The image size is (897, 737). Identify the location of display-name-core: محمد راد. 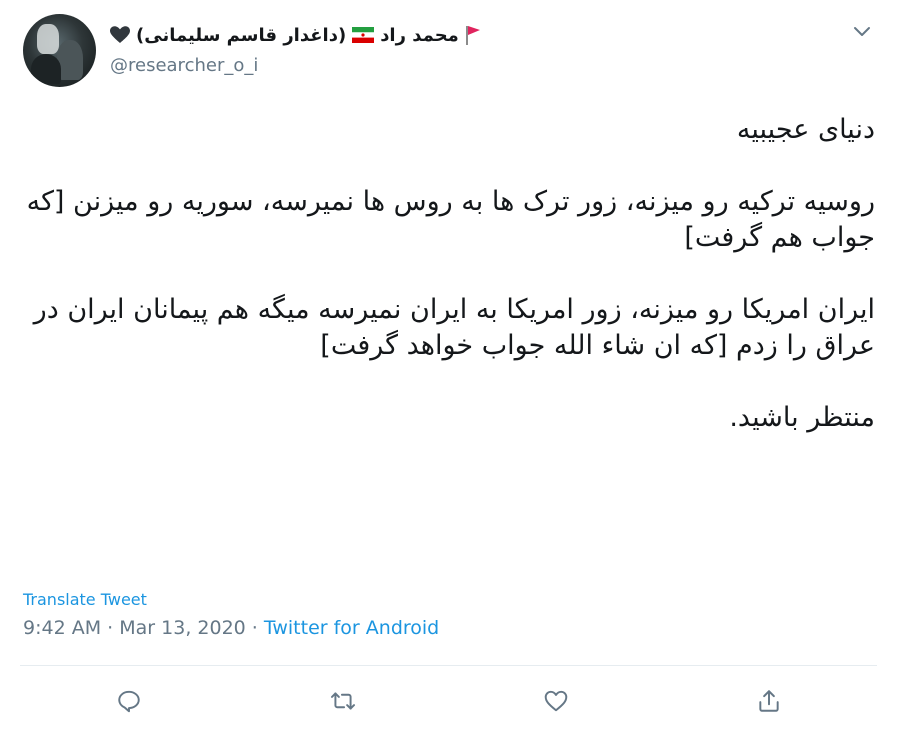
(419, 35).